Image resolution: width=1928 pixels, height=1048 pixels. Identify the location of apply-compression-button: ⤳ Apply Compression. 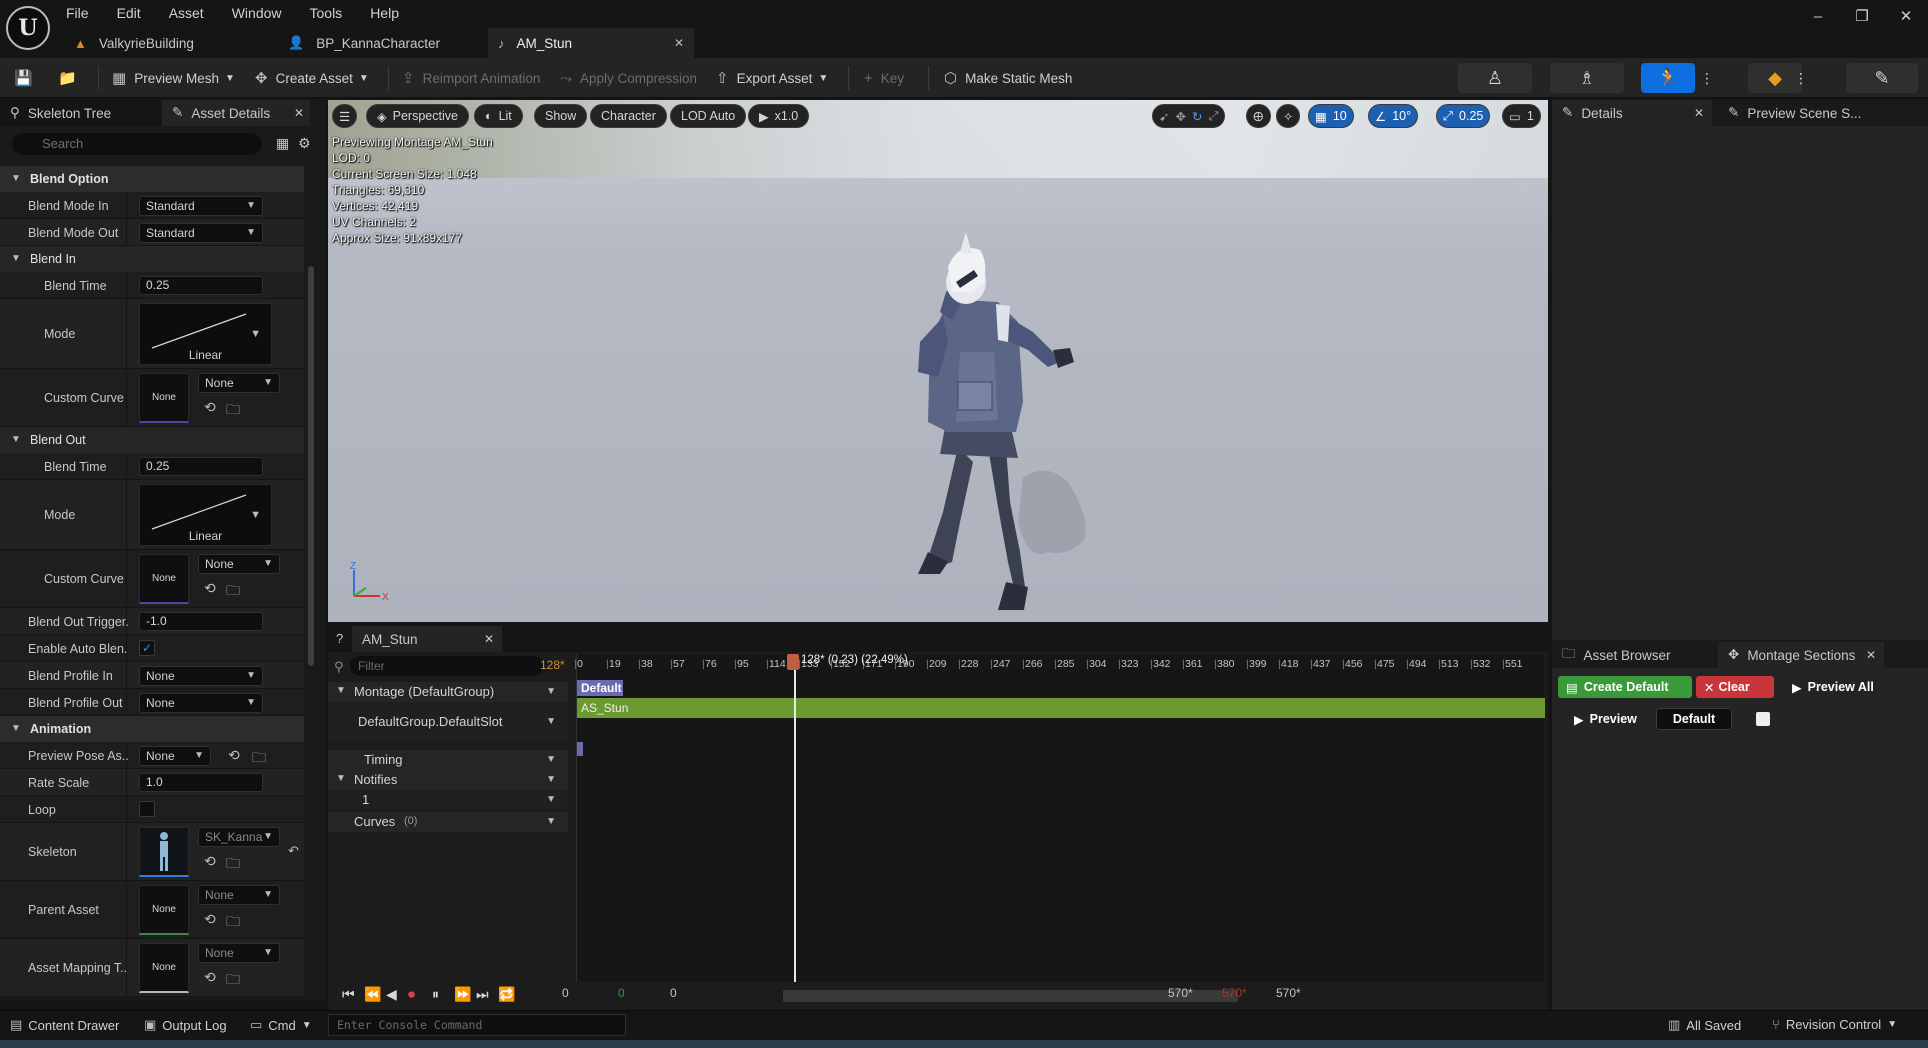
(628, 78).